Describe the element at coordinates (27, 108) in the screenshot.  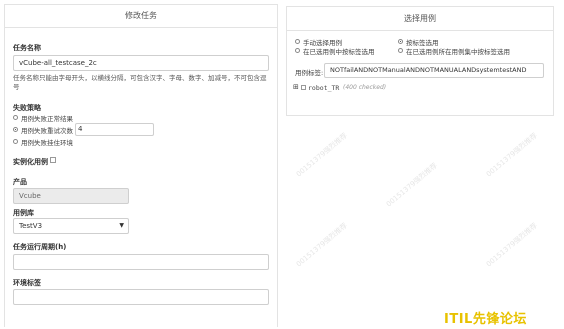
I see `fail-strategy-label: 失败策略` at that location.